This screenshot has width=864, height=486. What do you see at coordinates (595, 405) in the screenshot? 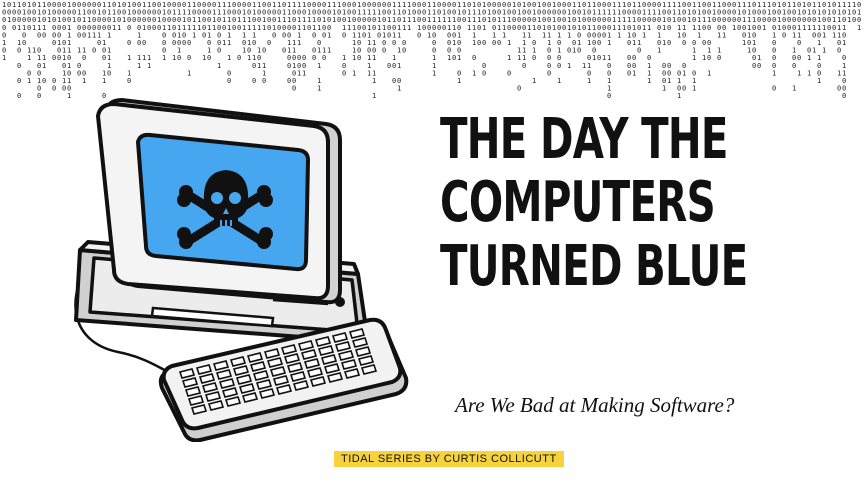
I see `subtitle: Are We Bad at Making Software?` at bounding box center [595, 405].